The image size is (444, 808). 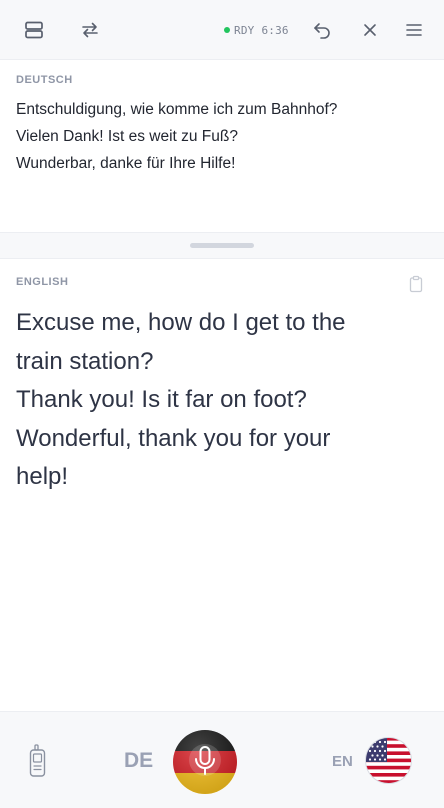 What do you see at coordinates (161, 399) in the screenshot?
I see `target-line: Thank you! Is it far on foot?` at bounding box center [161, 399].